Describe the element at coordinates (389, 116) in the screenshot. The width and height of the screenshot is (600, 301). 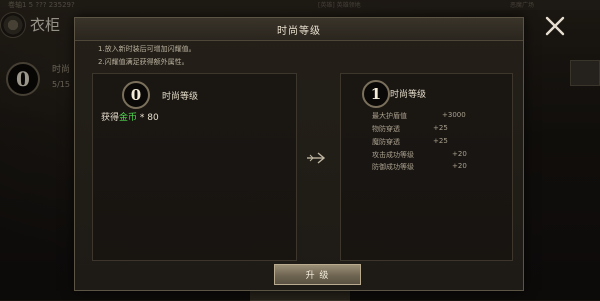
I see `attribute-name: 最大护盾值` at that location.